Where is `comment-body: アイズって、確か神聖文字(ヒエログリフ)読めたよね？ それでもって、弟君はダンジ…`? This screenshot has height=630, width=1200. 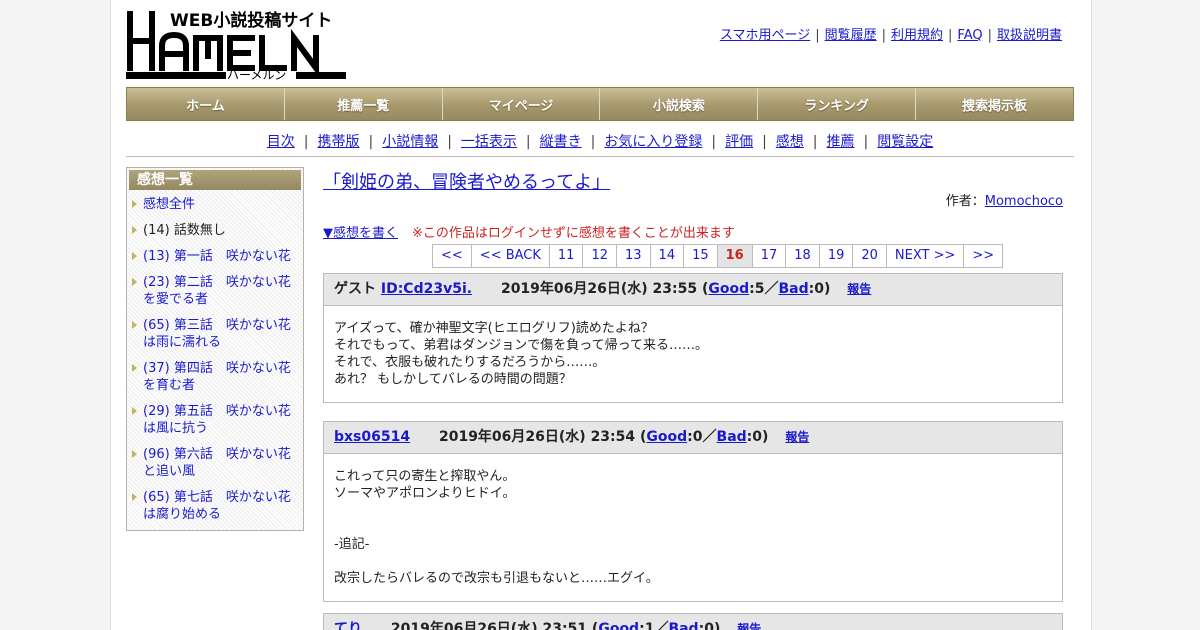 comment-body: アイズって、確か神聖文字(ヒエログリフ)読めたよね？ それでもって、弟君はダンジ… is located at coordinates (693, 354).